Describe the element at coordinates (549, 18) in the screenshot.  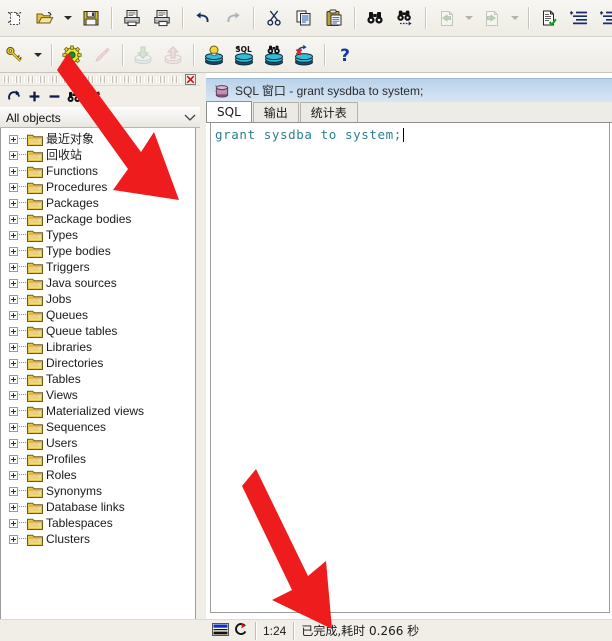
I see `check-syntax-button` at that location.